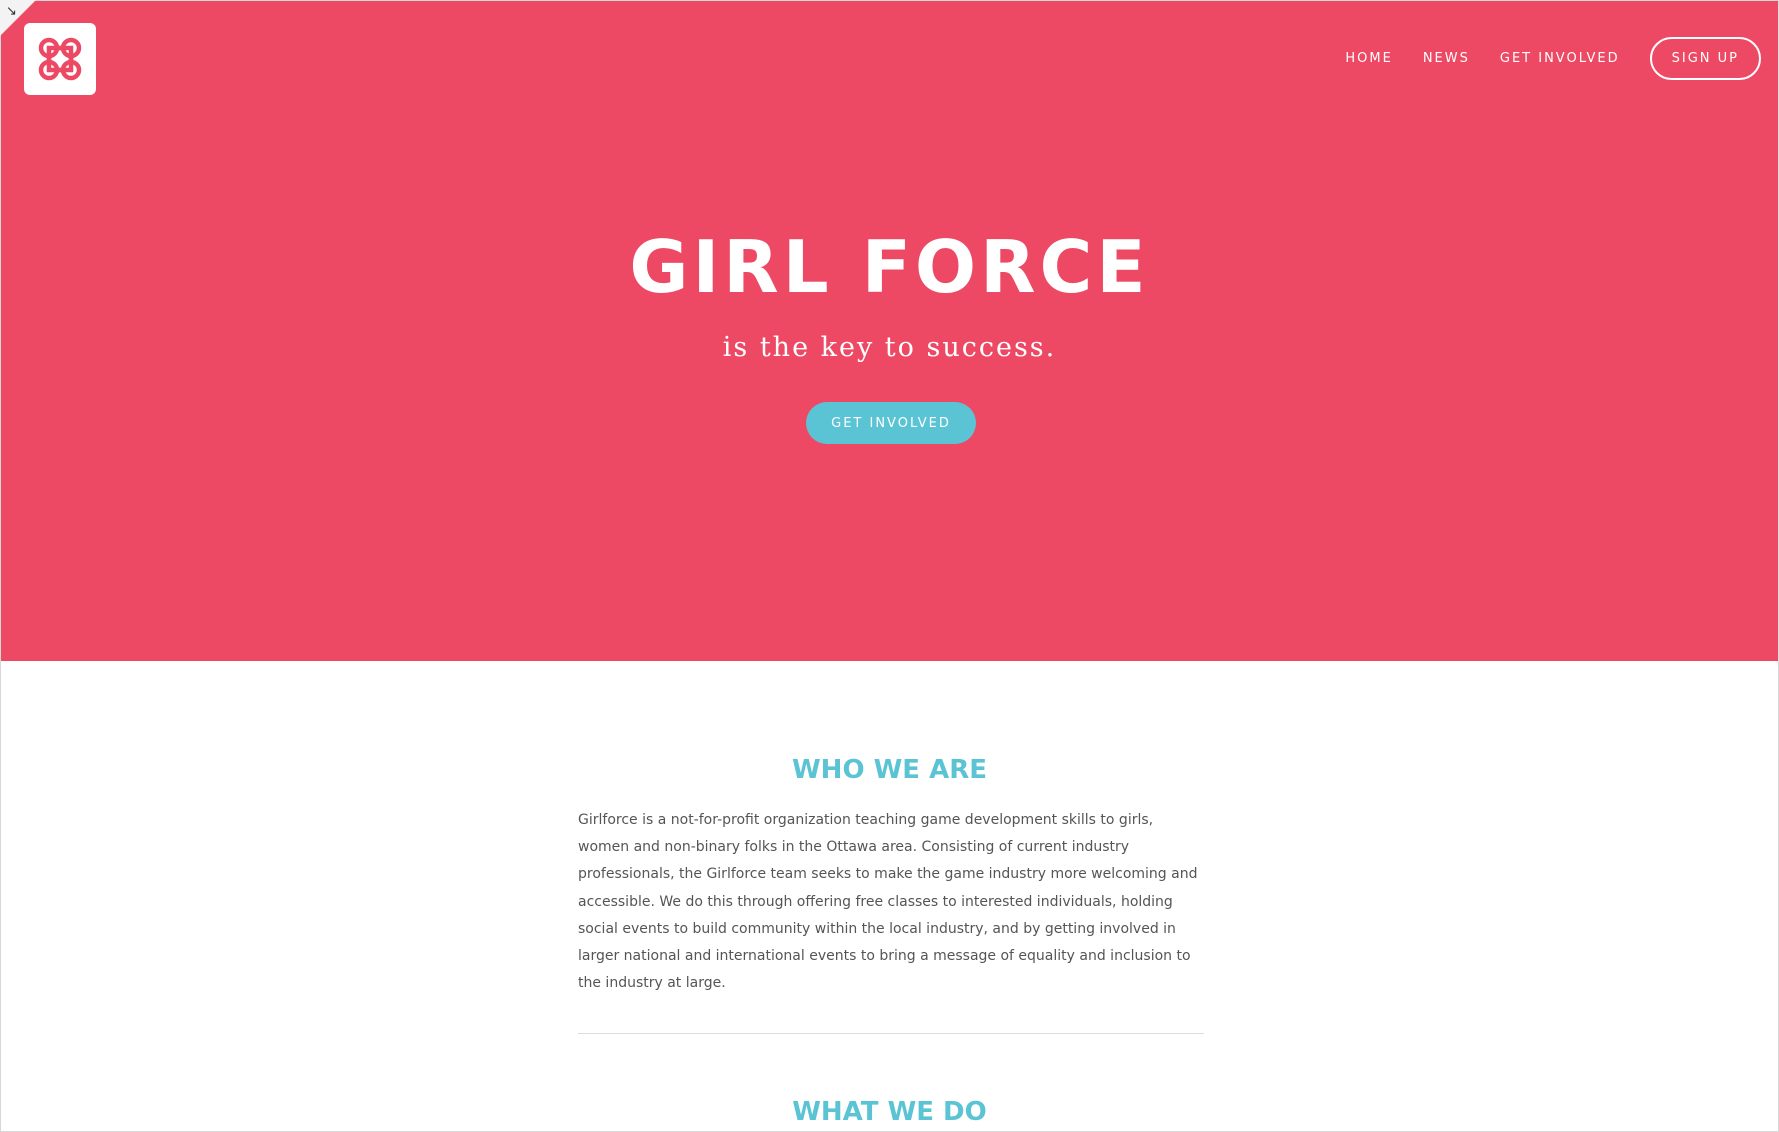  I want to click on main-nav: HOME NEWS GET INVOLVED SIGN UP, so click(1553, 58).